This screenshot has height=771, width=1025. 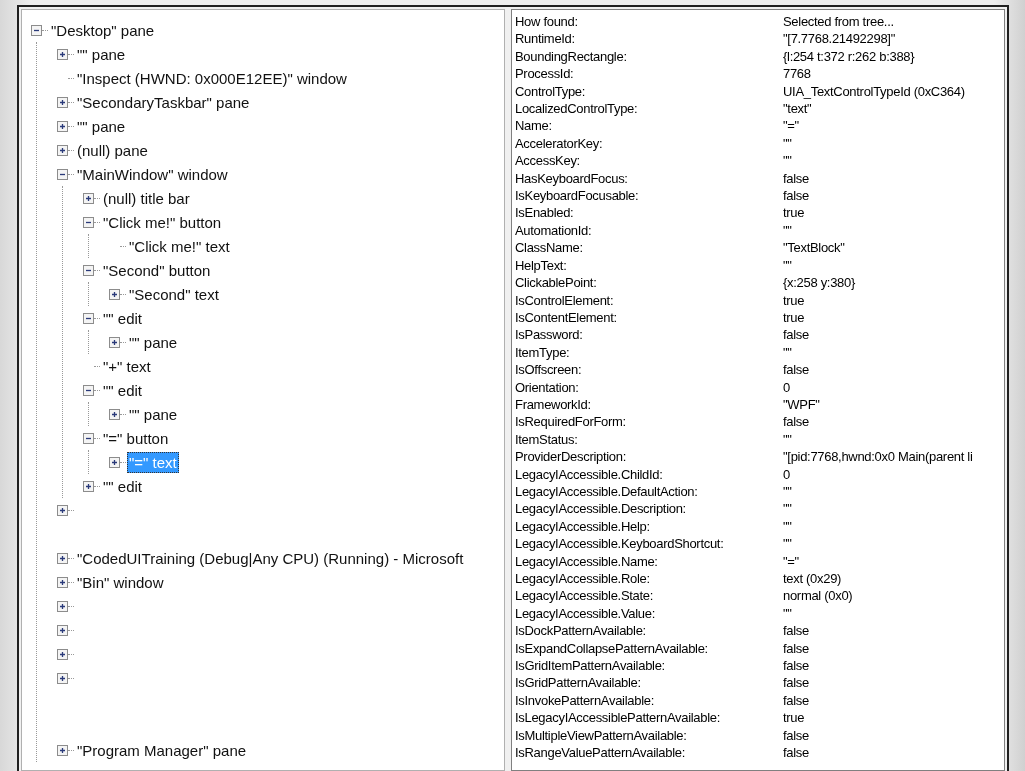 What do you see at coordinates (179, 246) in the screenshot?
I see `tree-item: "Click me!" text` at bounding box center [179, 246].